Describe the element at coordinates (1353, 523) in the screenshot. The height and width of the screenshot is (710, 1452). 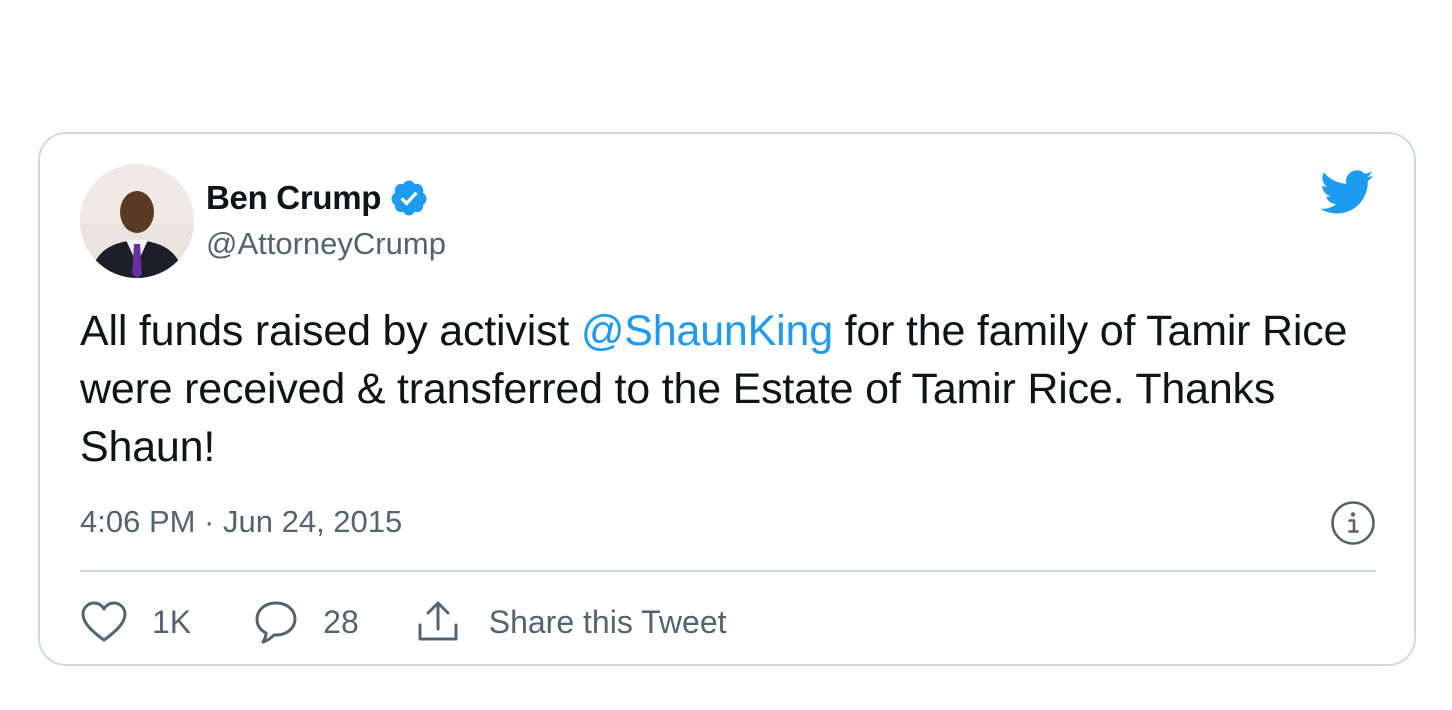
I see `info-icon` at that location.